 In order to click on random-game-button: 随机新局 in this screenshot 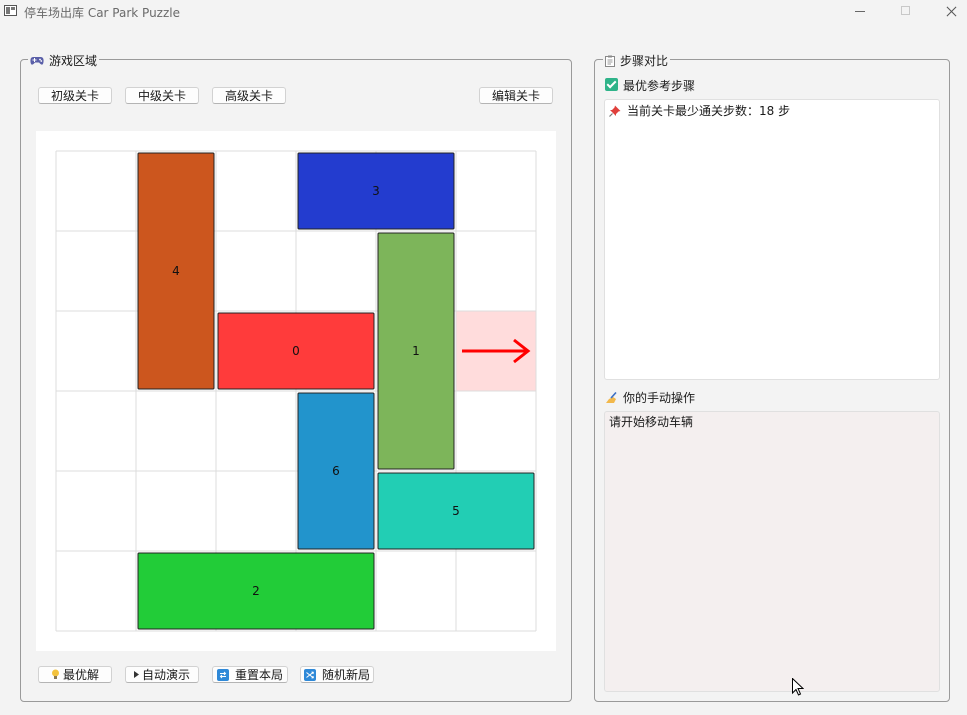, I will do `click(337, 674)`.